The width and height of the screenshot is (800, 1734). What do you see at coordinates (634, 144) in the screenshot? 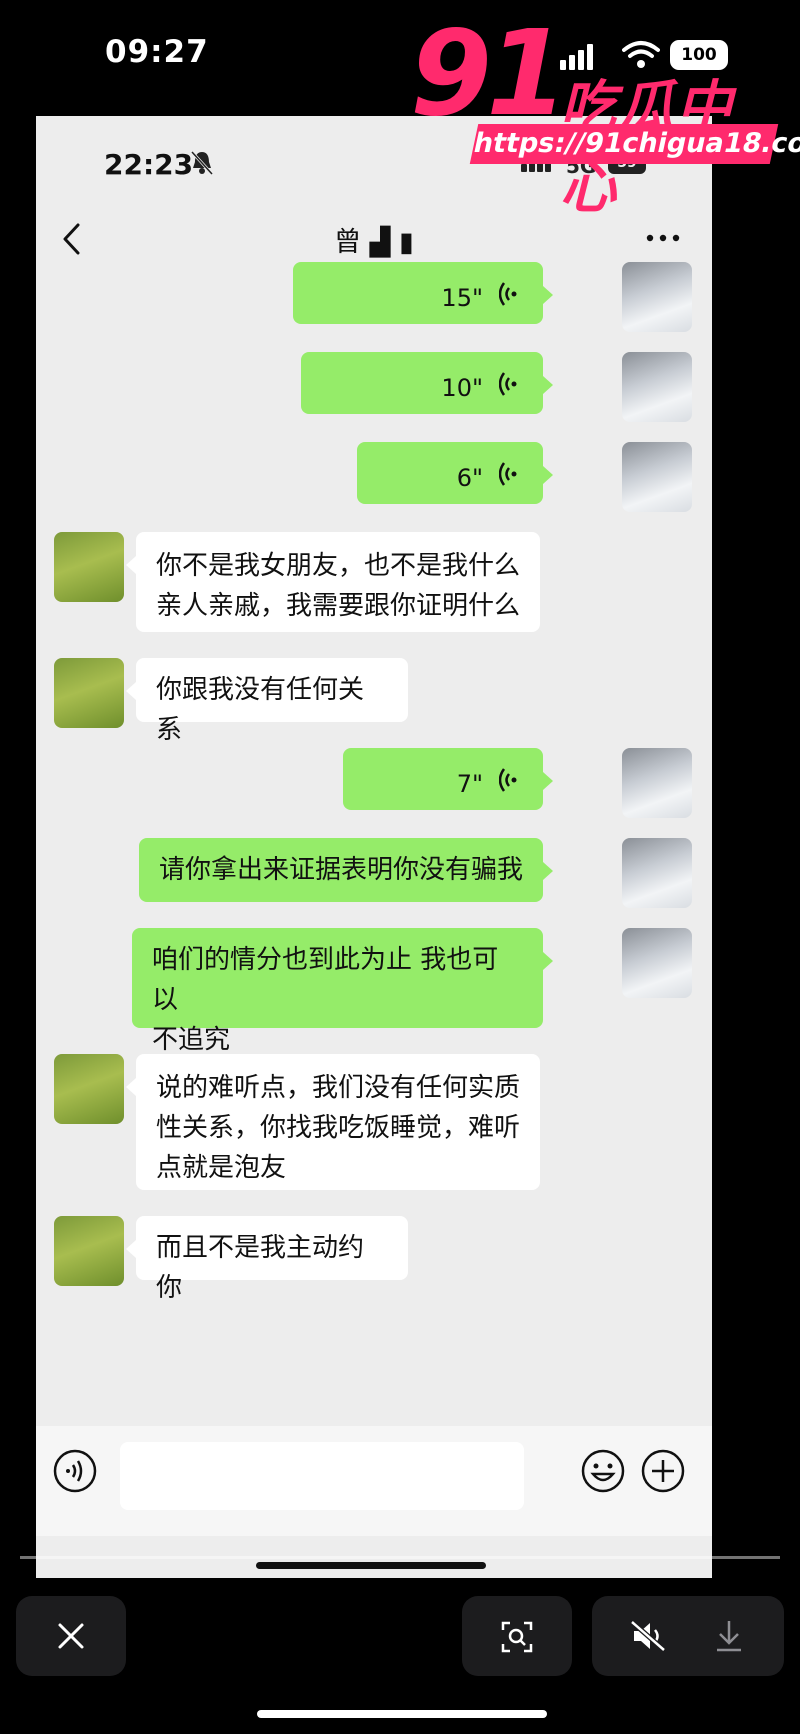
I see `watermark-url: https://91chigua18.com` at bounding box center [634, 144].